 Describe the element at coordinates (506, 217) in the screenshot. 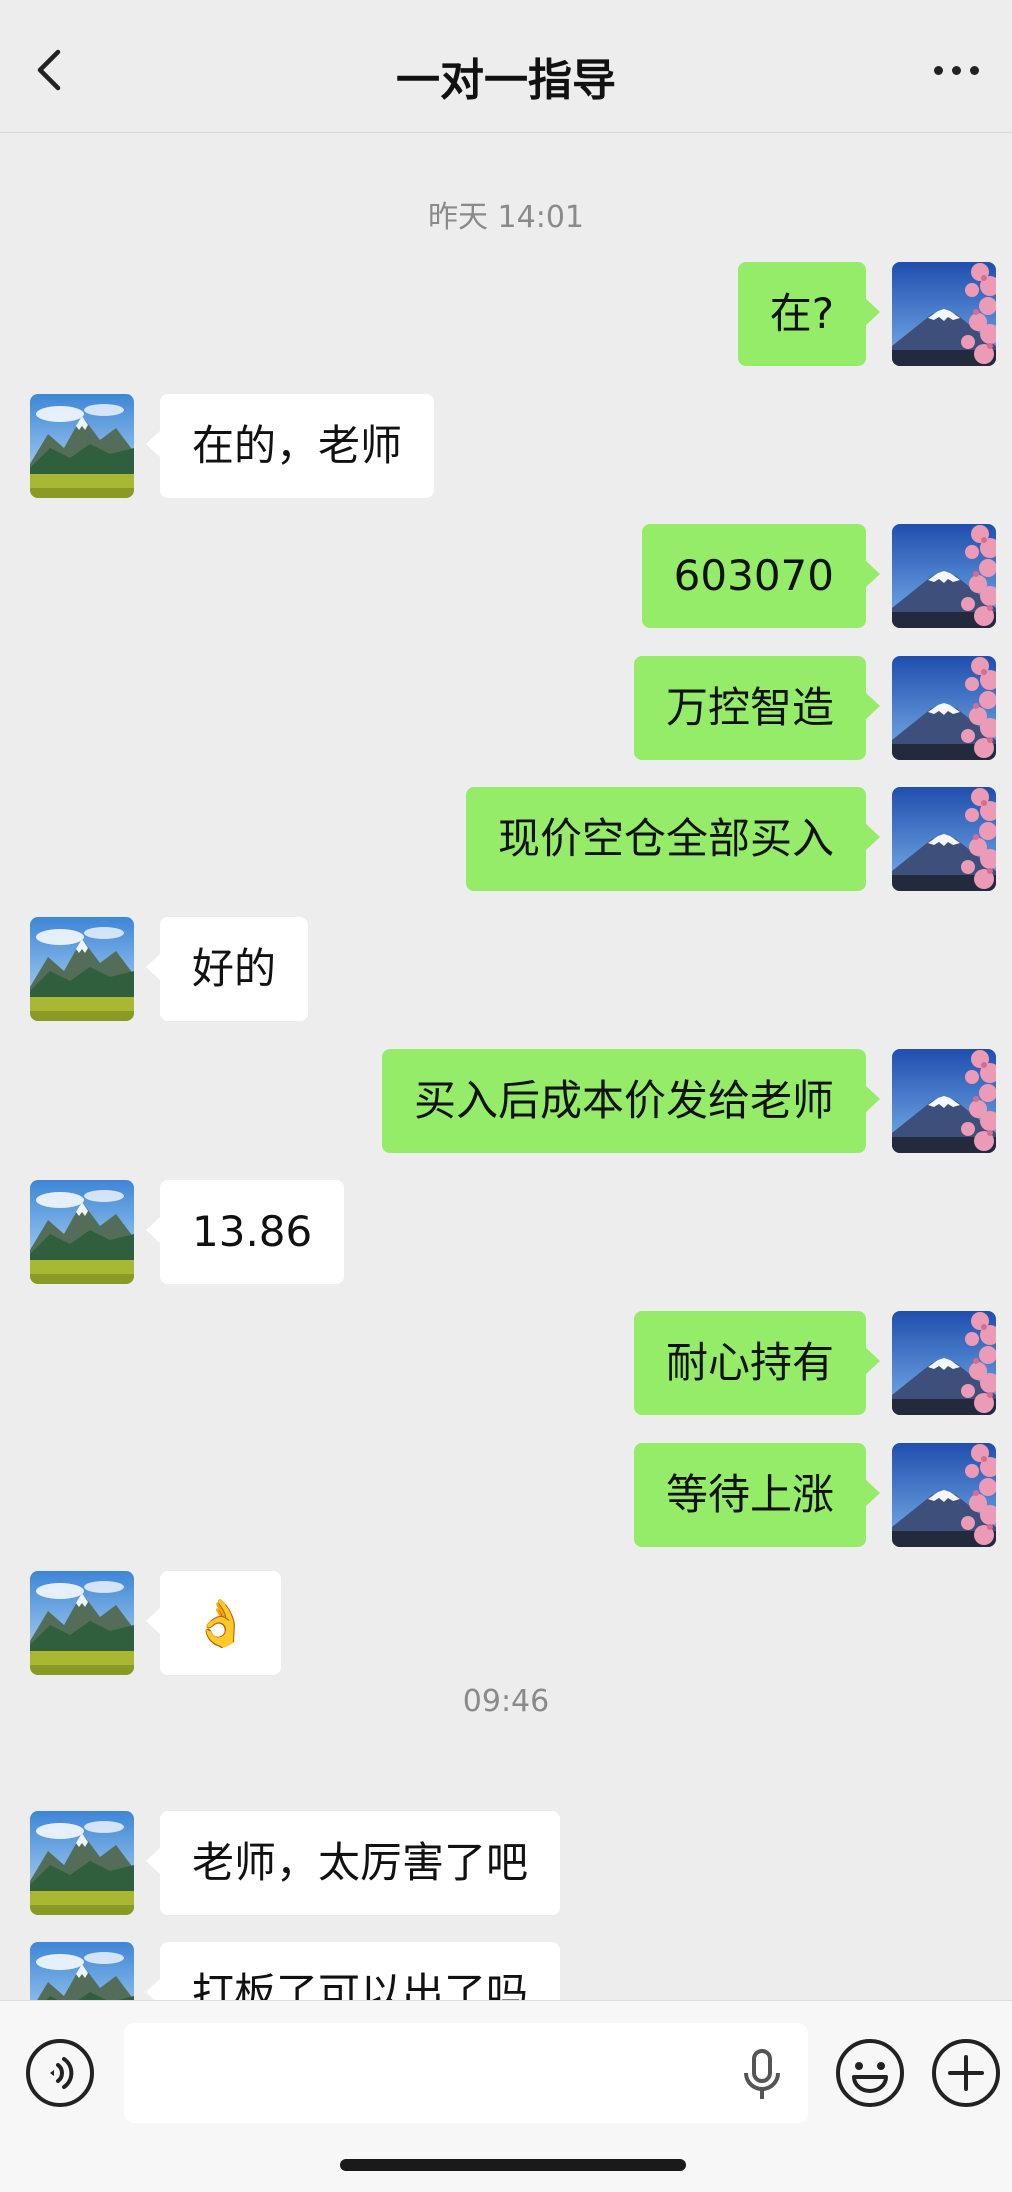

I see `timestamp: 昨天 14:01` at that location.